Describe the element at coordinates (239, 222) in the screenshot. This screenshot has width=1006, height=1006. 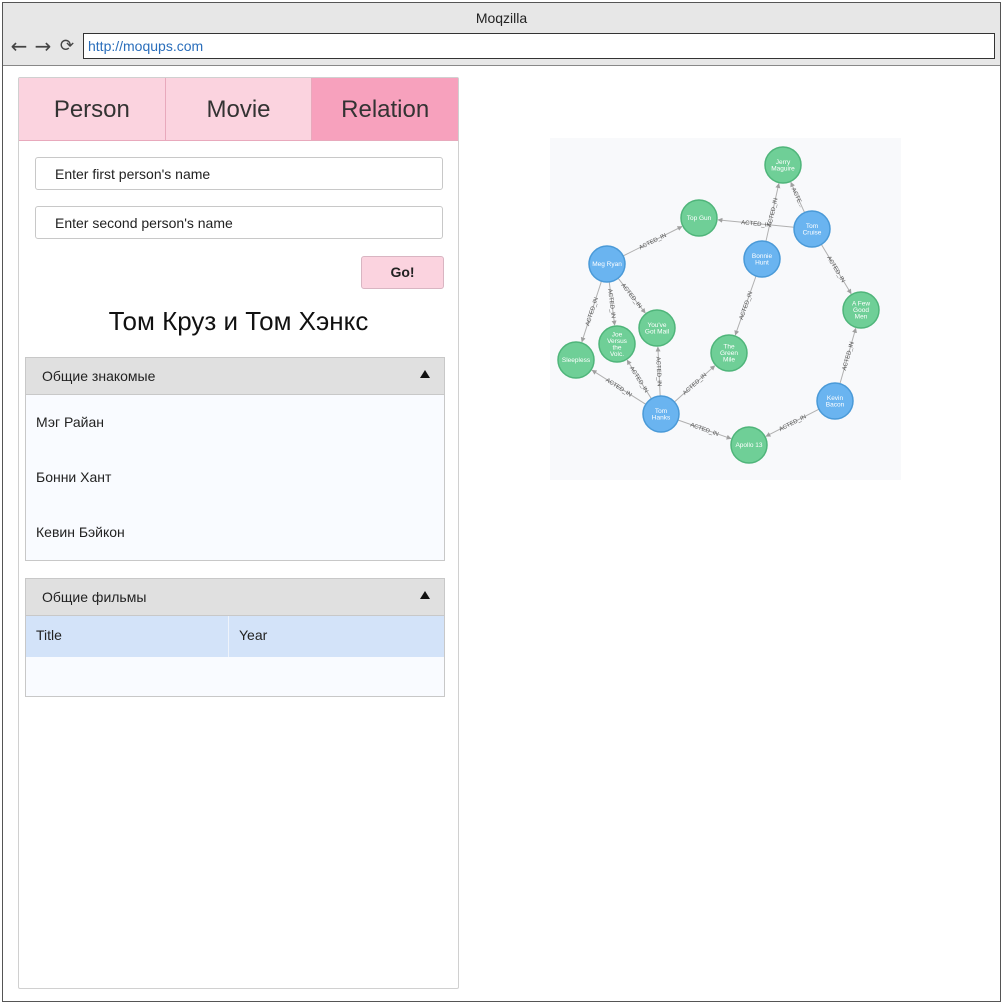
I see `second-person-input` at that location.